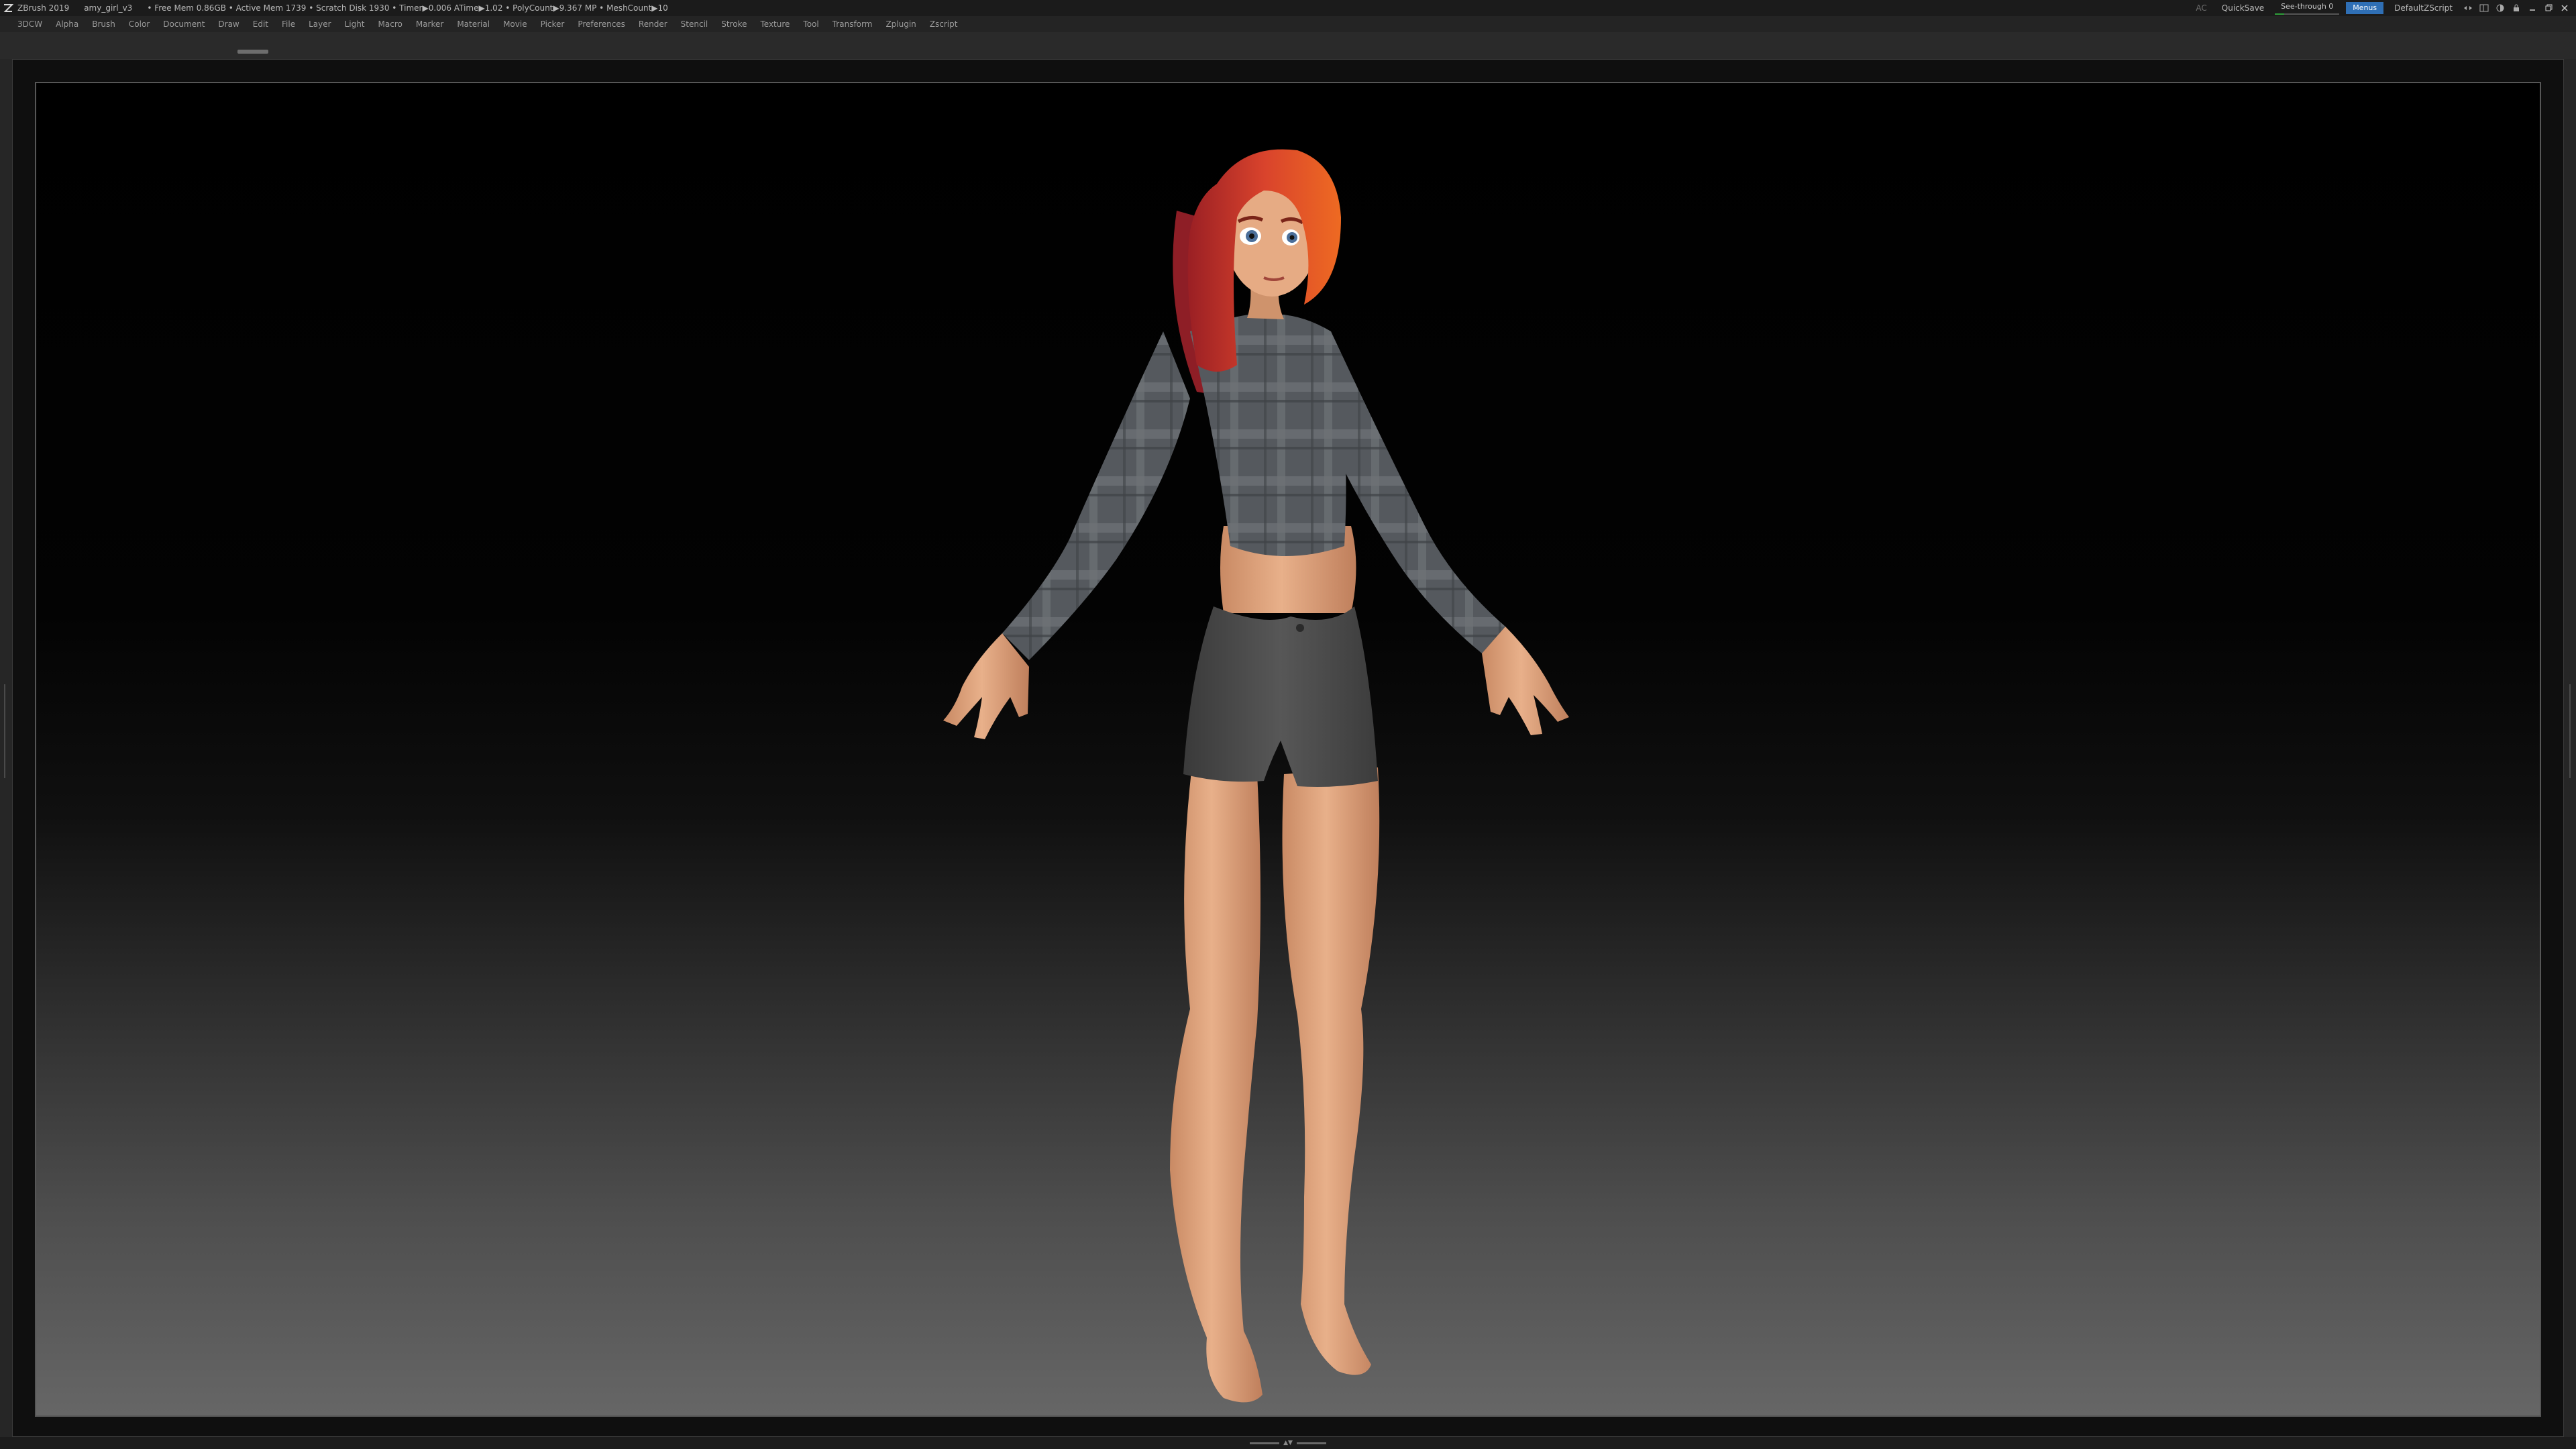 The image size is (2576, 1449). I want to click on left-leg, so click(1216, 1078).